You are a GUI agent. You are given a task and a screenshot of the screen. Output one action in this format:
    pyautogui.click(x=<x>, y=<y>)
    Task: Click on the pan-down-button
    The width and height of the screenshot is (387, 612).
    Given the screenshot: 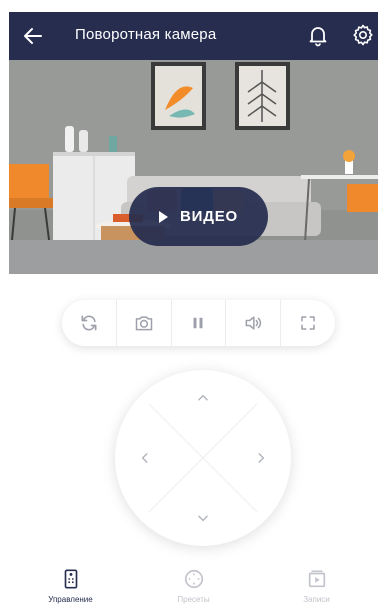 What is the action you would take?
    pyautogui.click(x=203, y=518)
    